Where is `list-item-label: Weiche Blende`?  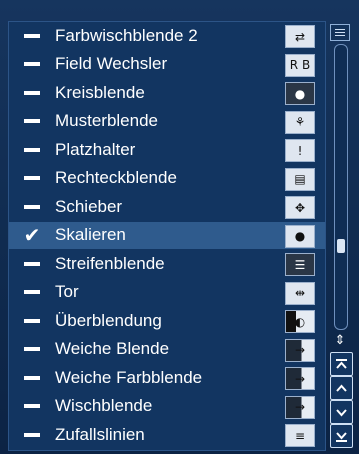 list-item-label: Weiche Blende is located at coordinates (112, 348).